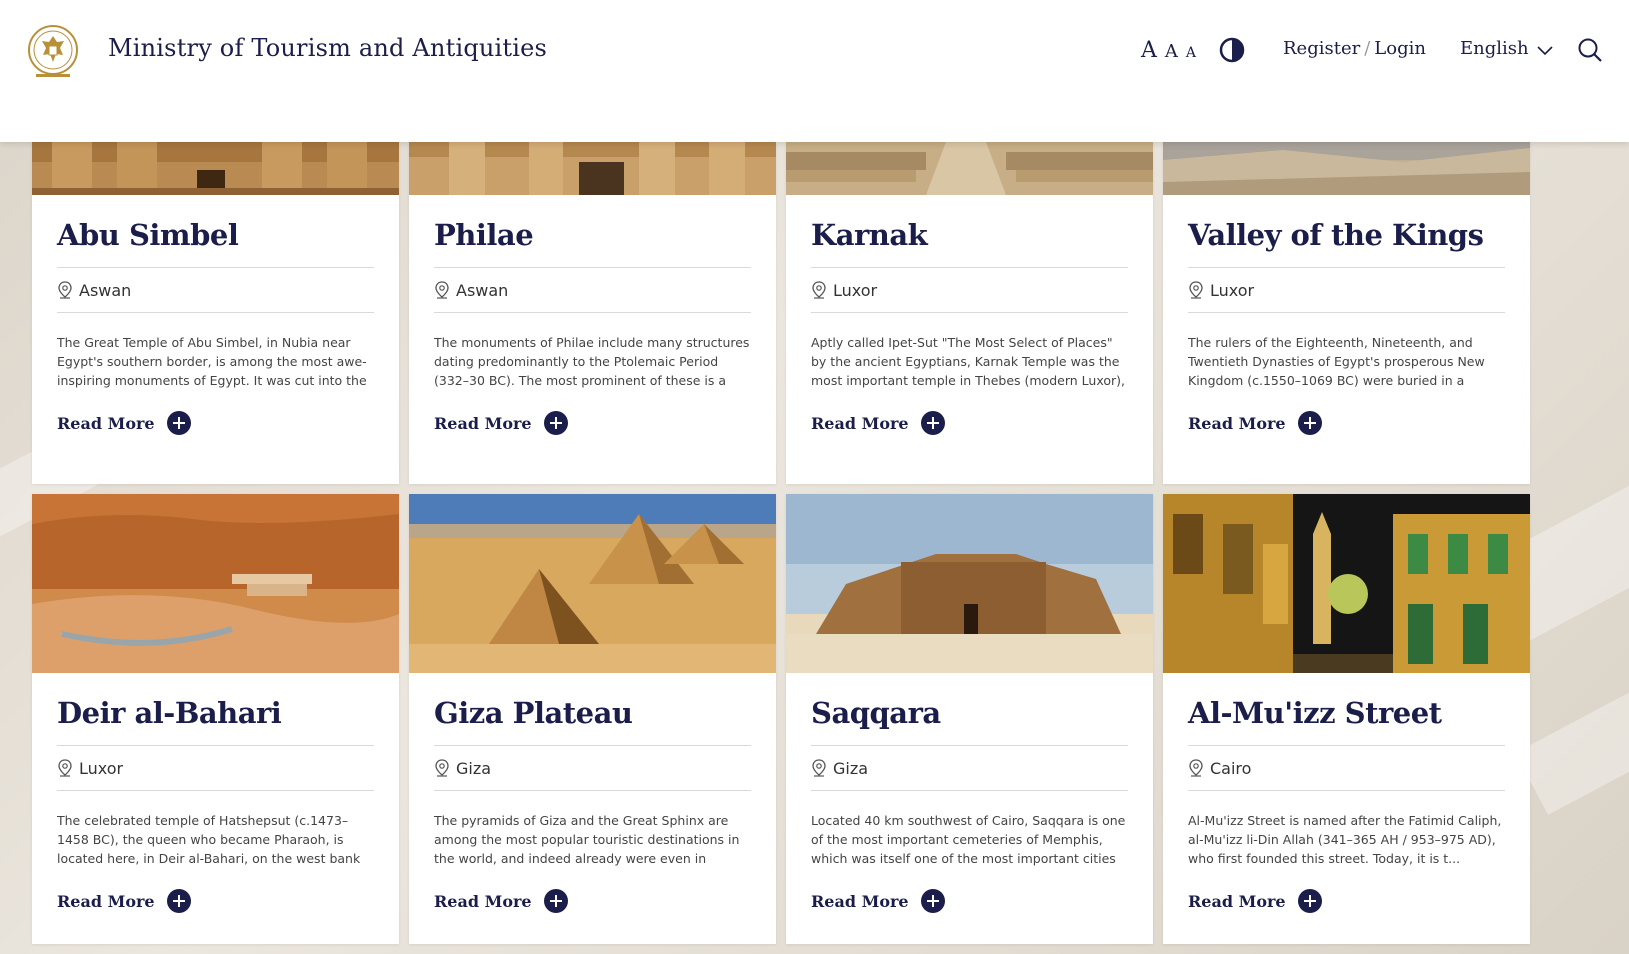 This screenshot has height=954, width=1629. Describe the element at coordinates (969, 235) in the screenshot. I see `card-title: Karnak` at that location.